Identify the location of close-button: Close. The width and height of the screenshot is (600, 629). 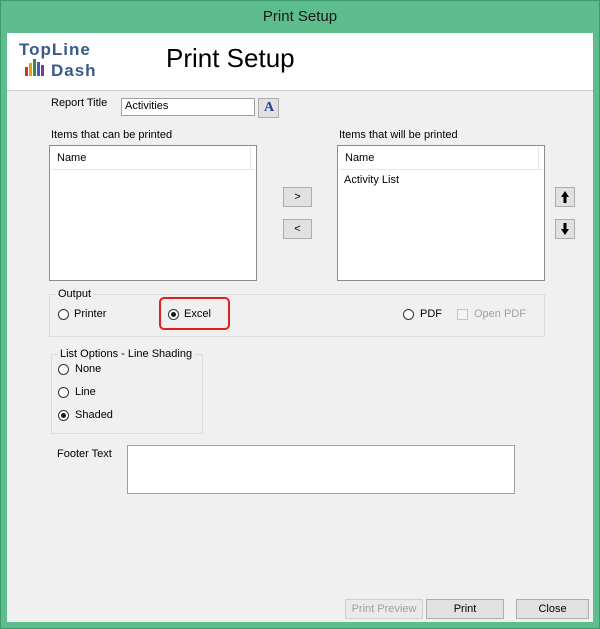
(552, 609).